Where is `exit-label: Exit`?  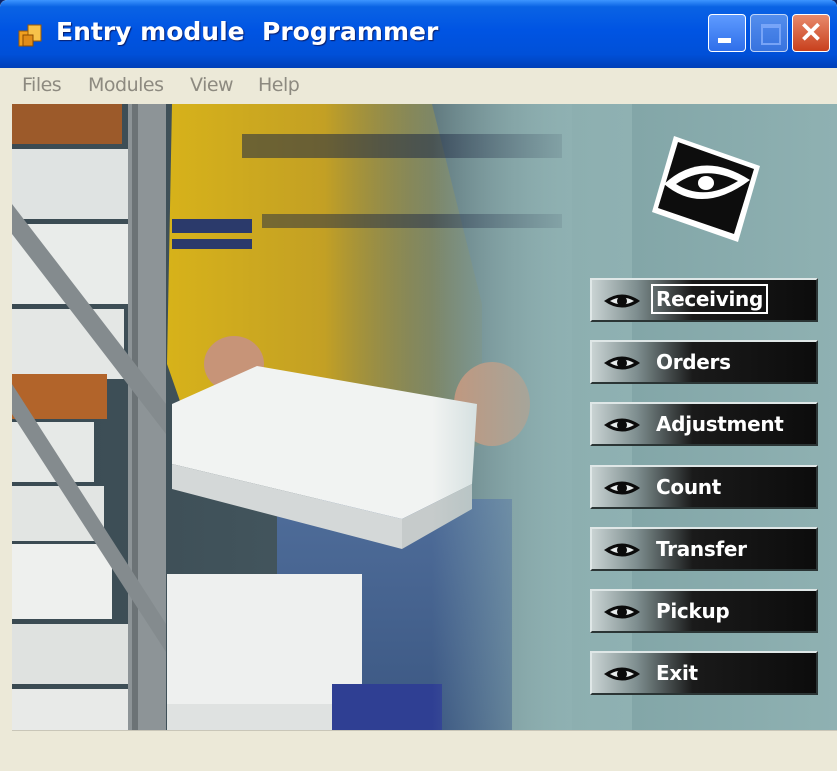 exit-label: Exit is located at coordinates (677, 673).